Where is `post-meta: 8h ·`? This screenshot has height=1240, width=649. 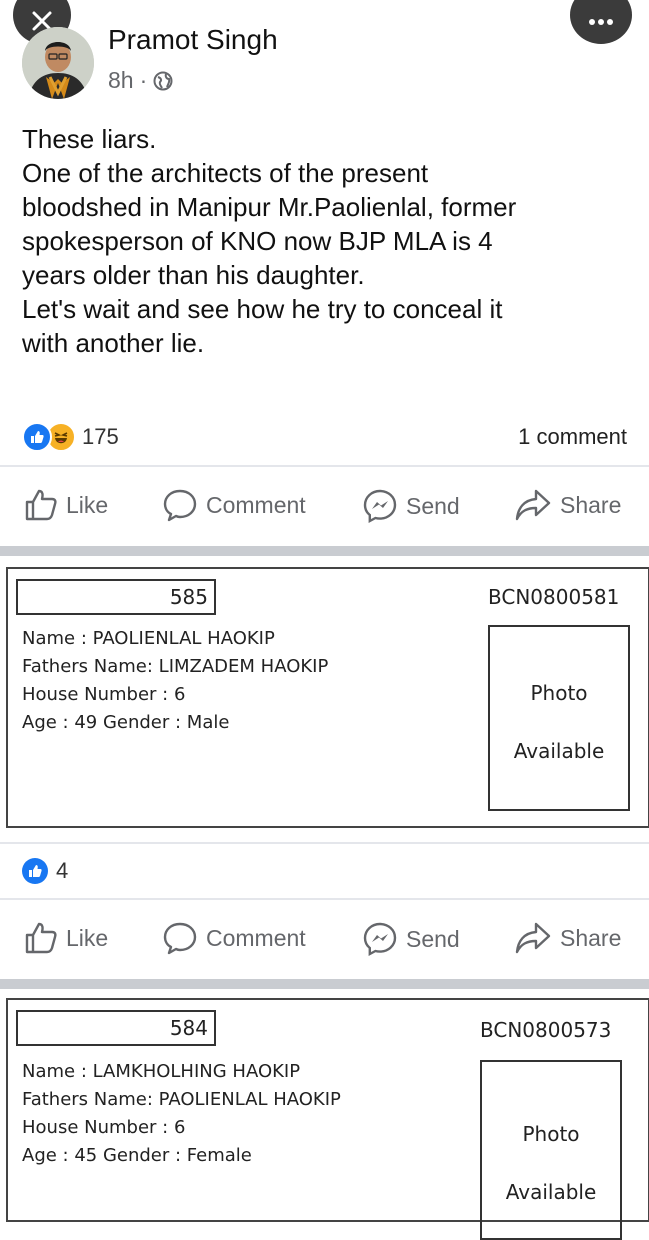
post-meta: 8h · is located at coordinates (140, 80).